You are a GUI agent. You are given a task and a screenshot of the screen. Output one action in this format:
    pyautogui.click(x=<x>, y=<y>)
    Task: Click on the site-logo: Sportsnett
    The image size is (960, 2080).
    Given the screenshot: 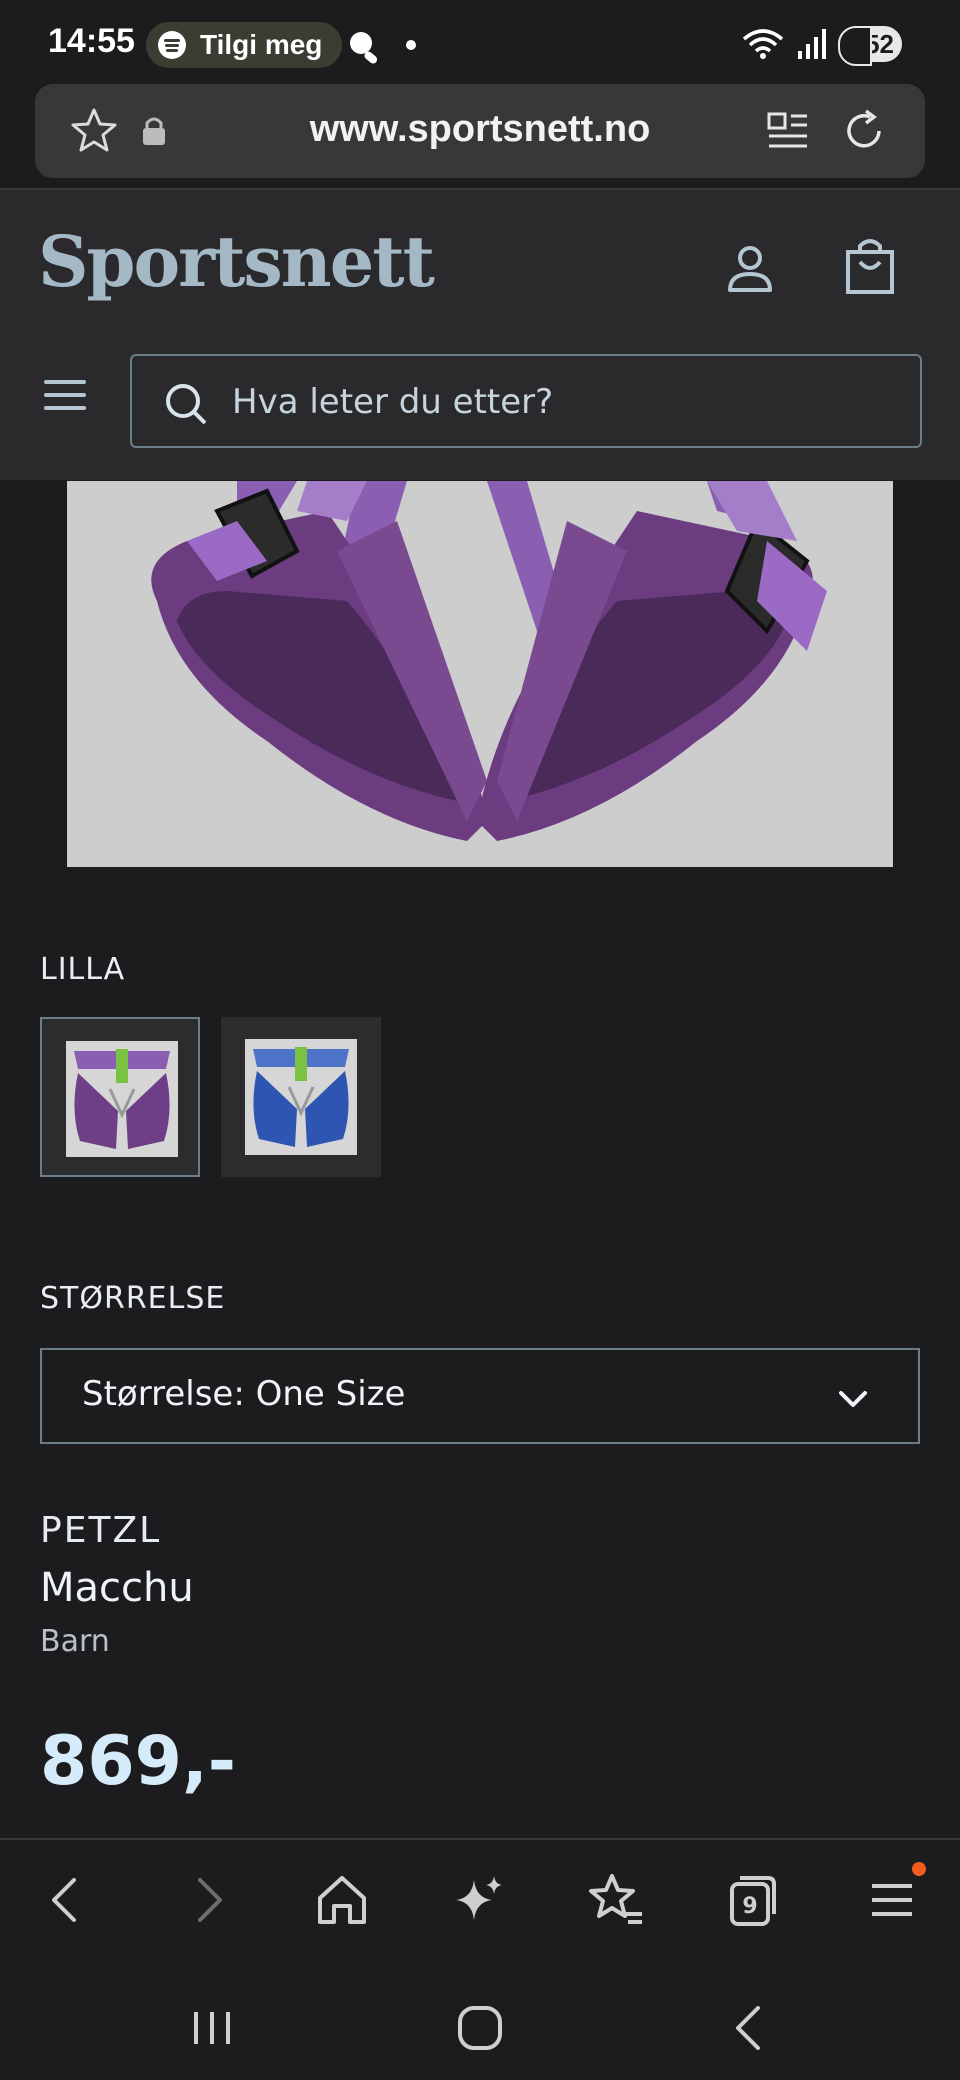 What is the action you would take?
    pyautogui.click(x=236, y=261)
    